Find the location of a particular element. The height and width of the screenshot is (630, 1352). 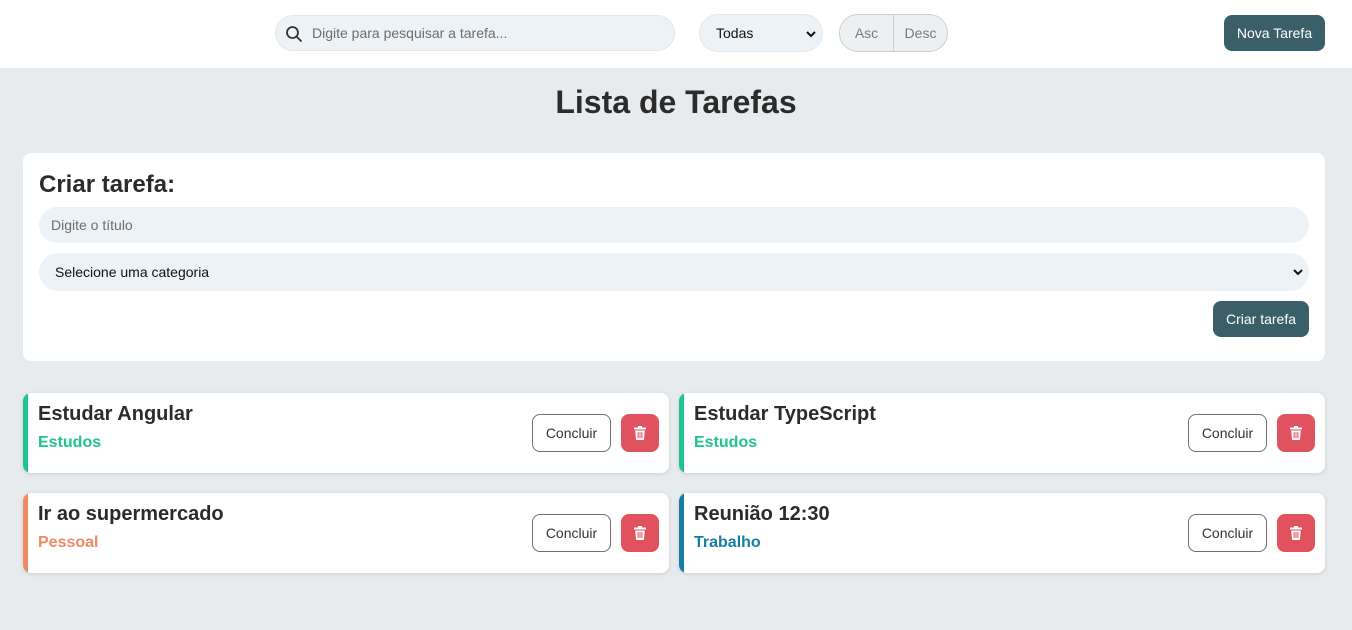

sort-desc-button: Desc is located at coordinates (920, 33).